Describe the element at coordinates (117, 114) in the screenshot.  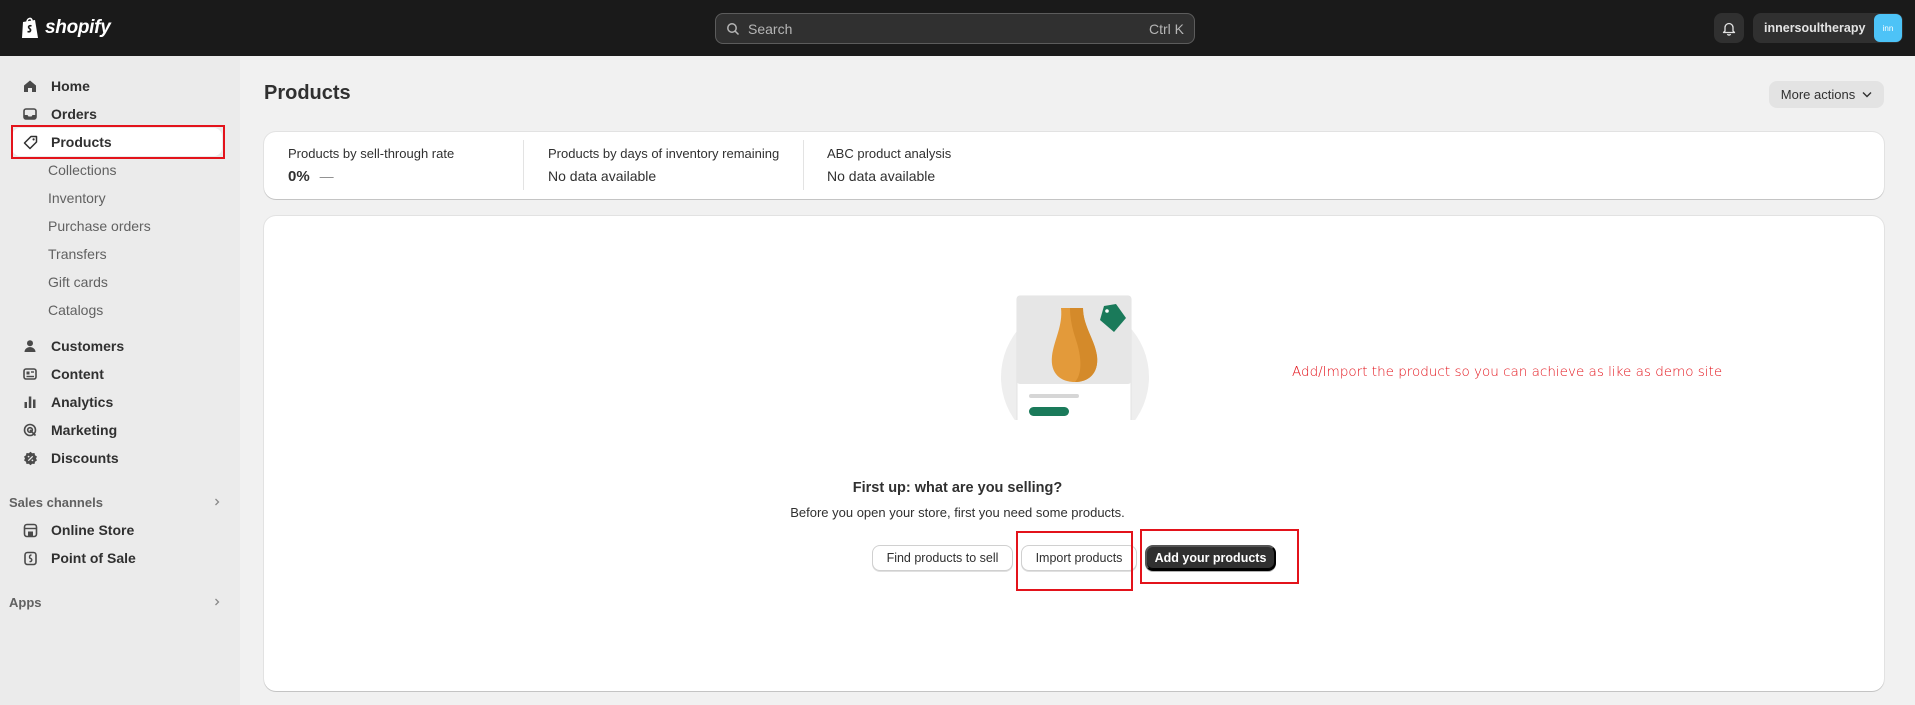
I see `sidebar-item-orders: Orders` at that location.